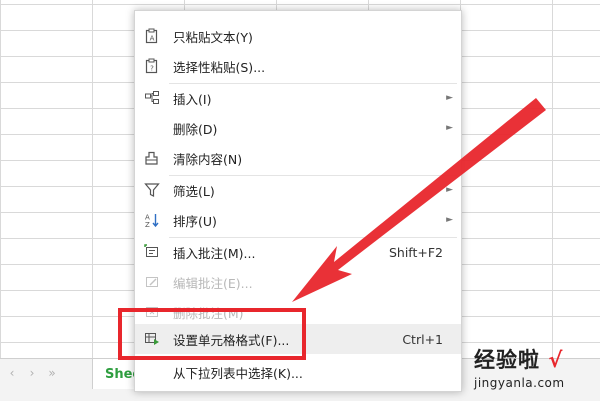 The image size is (600, 401). I want to click on watermark-text: 经验啦, so click(507, 360).